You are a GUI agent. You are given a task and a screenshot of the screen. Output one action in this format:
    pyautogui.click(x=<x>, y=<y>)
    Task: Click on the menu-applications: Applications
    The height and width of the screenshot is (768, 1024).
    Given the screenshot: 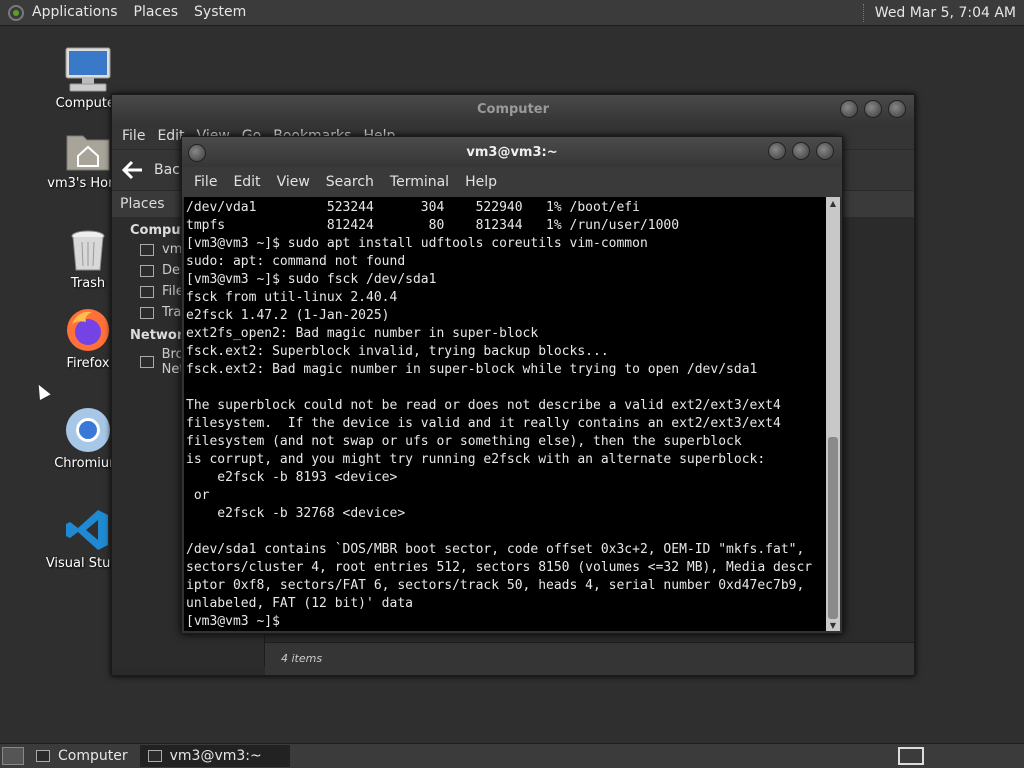 What is the action you would take?
    pyautogui.click(x=75, y=12)
    